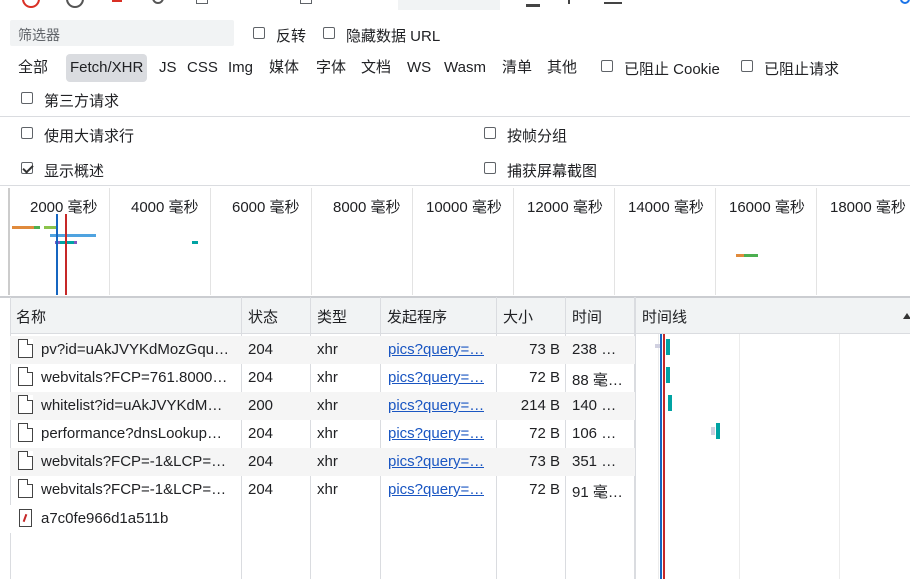 The width and height of the screenshot is (910, 579). What do you see at coordinates (261, 405) in the screenshot?
I see `row-status: 200` at bounding box center [261, 405].